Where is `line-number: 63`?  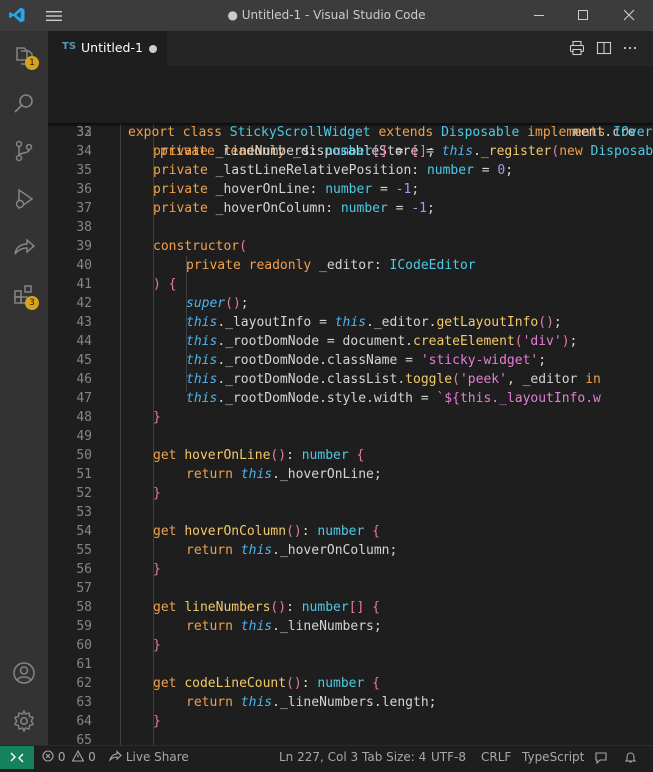 line-number: 63 is located at coordinates (84, 702).